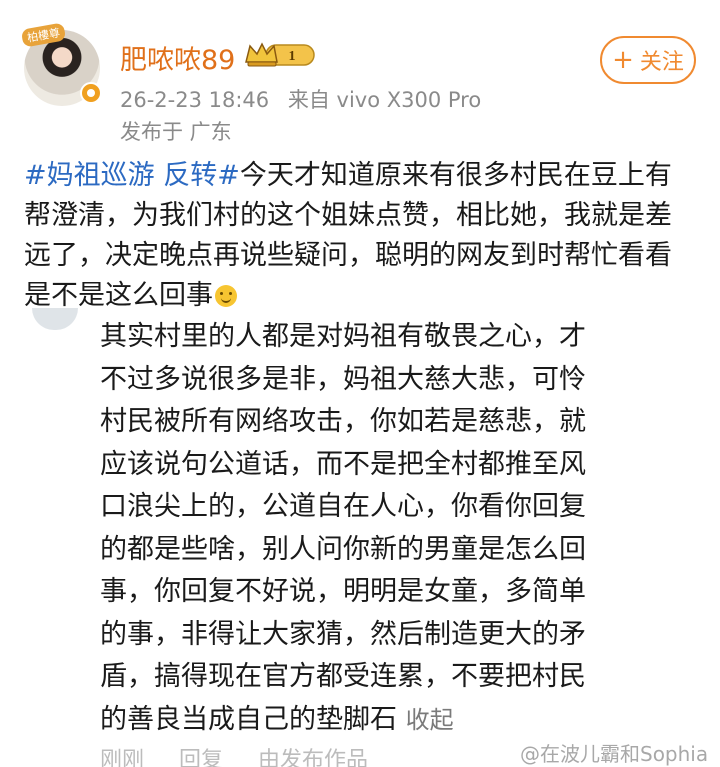 Image resolution: width=720 pixels, height=767 pixels. What do you see at coordinates (132, 175) in the screenshot?
I see `hashtag-link: #妈祖巡游 反转#` at bounding box center [132, 175].